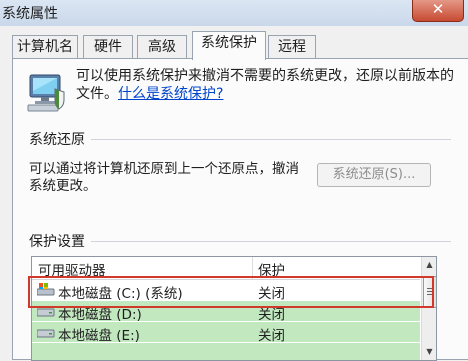 This screenshot has width=468, height=361. I want to click on close-icon: ✕, so click(438, 9).